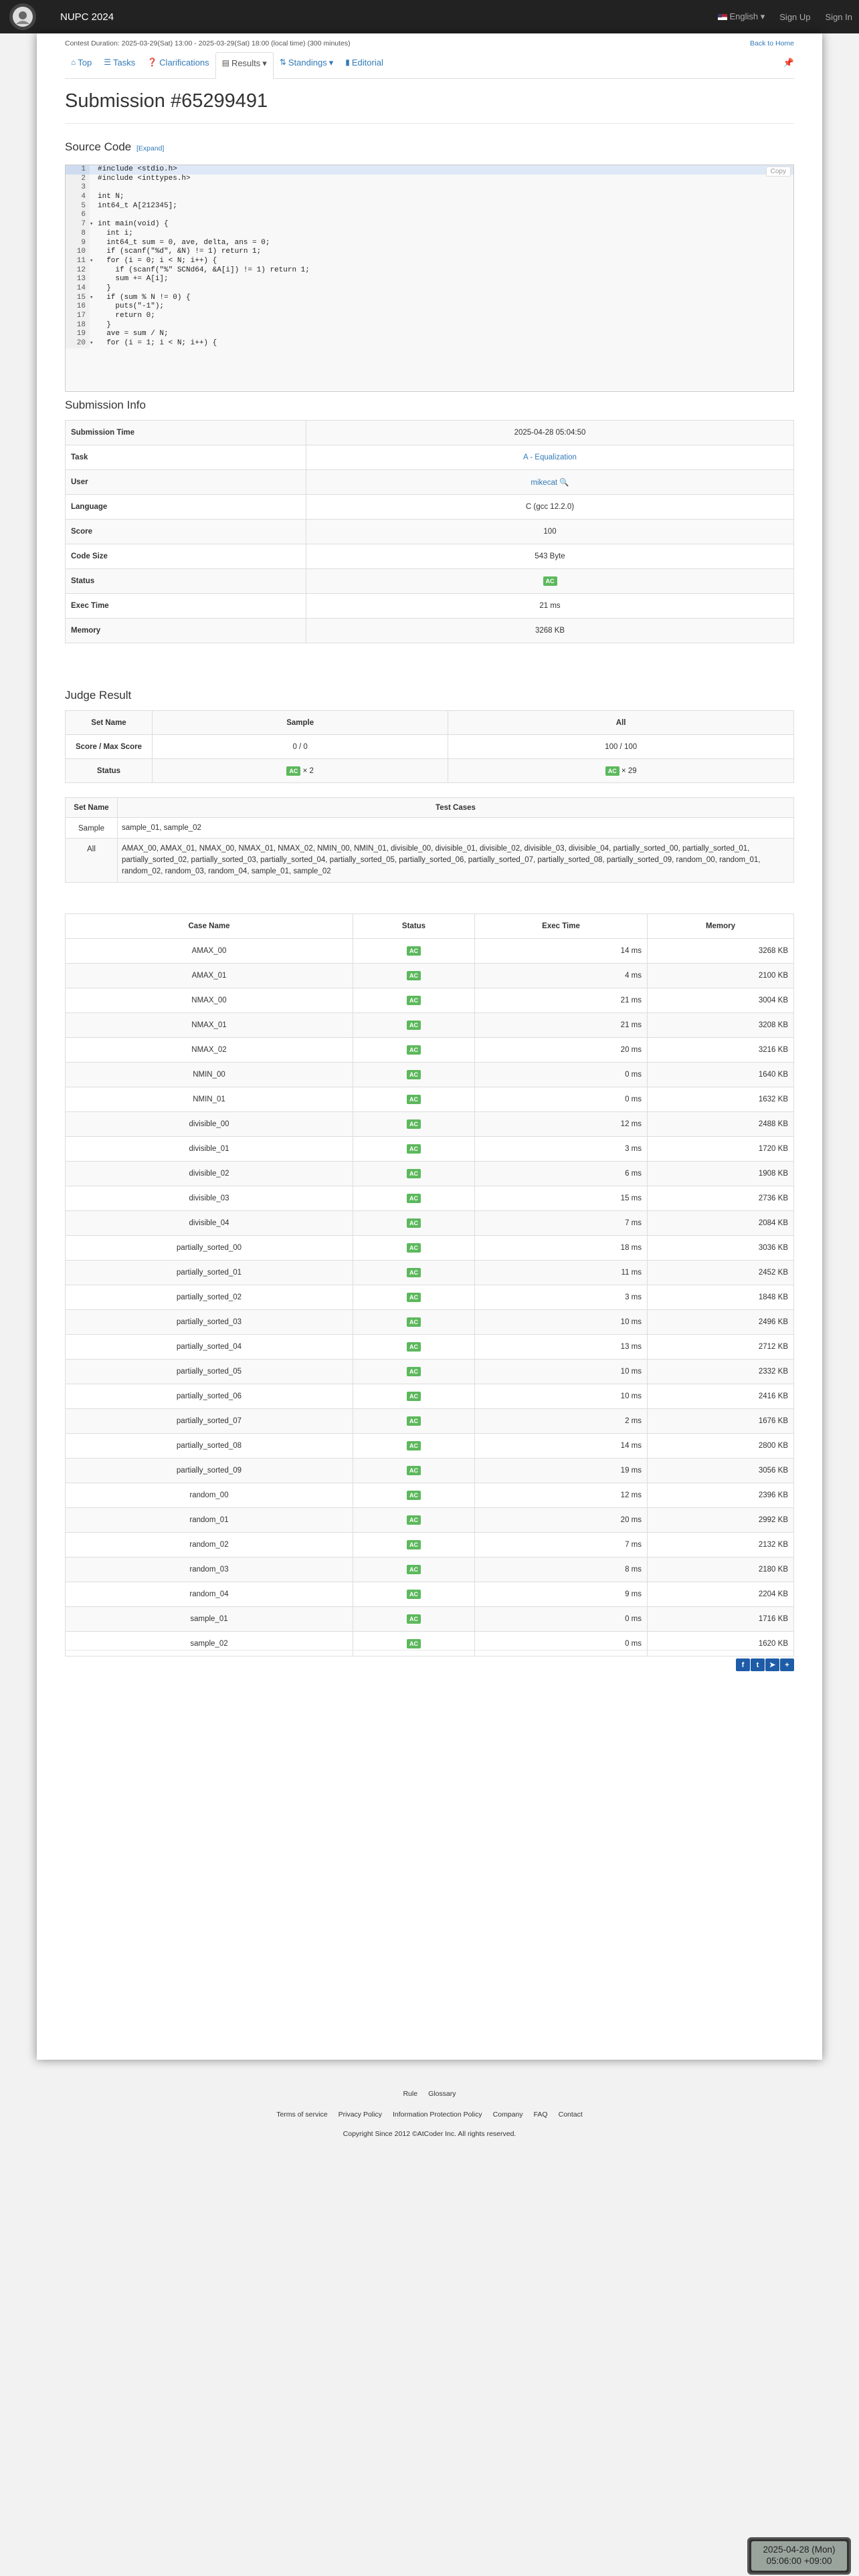  What do you see at coordinates (78, 216) in the screenshot?
I see `line-number: 6` at bounding box center [78, 216].